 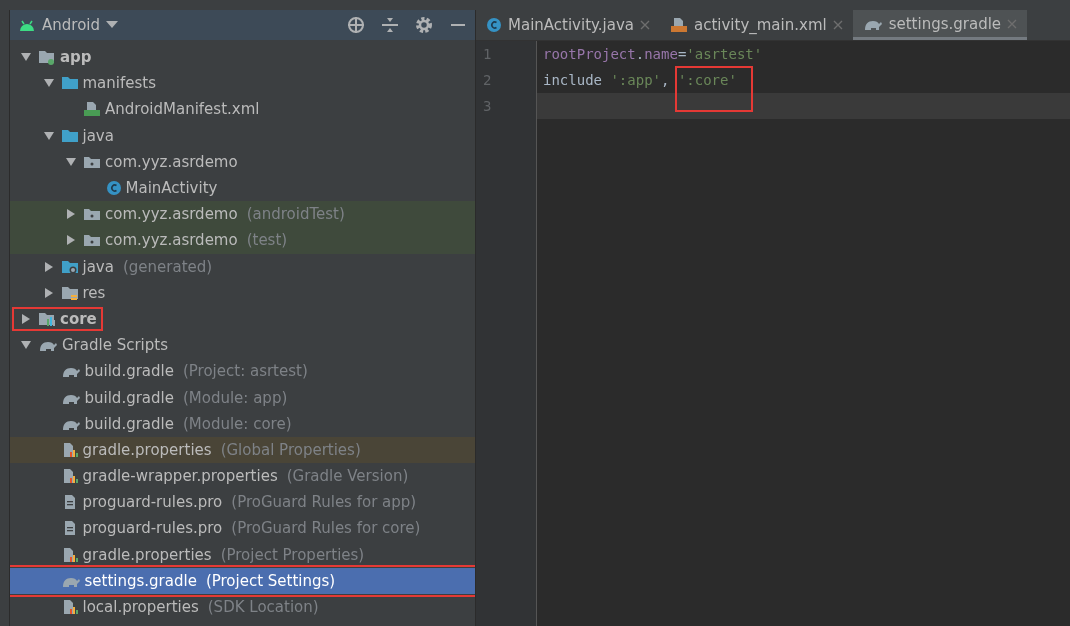 I want to click on settings-icon, so click(x=424, y=25).